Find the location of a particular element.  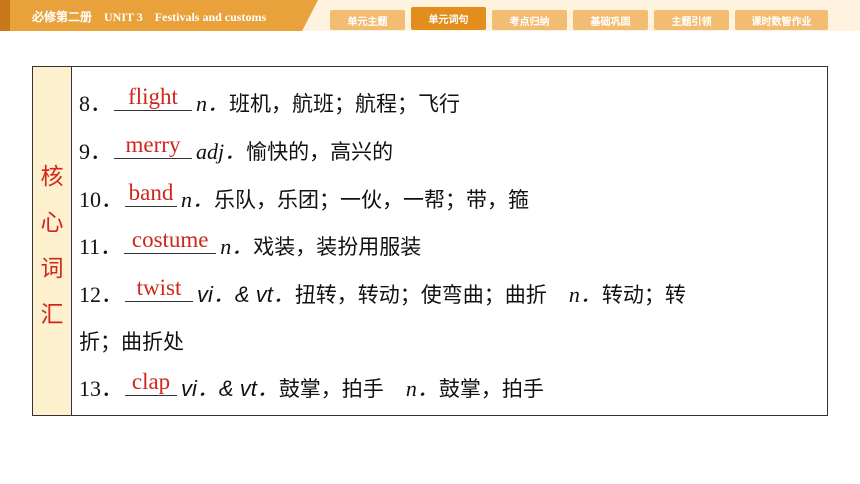

entry-number: 9． is located at coordinates (96, 151).